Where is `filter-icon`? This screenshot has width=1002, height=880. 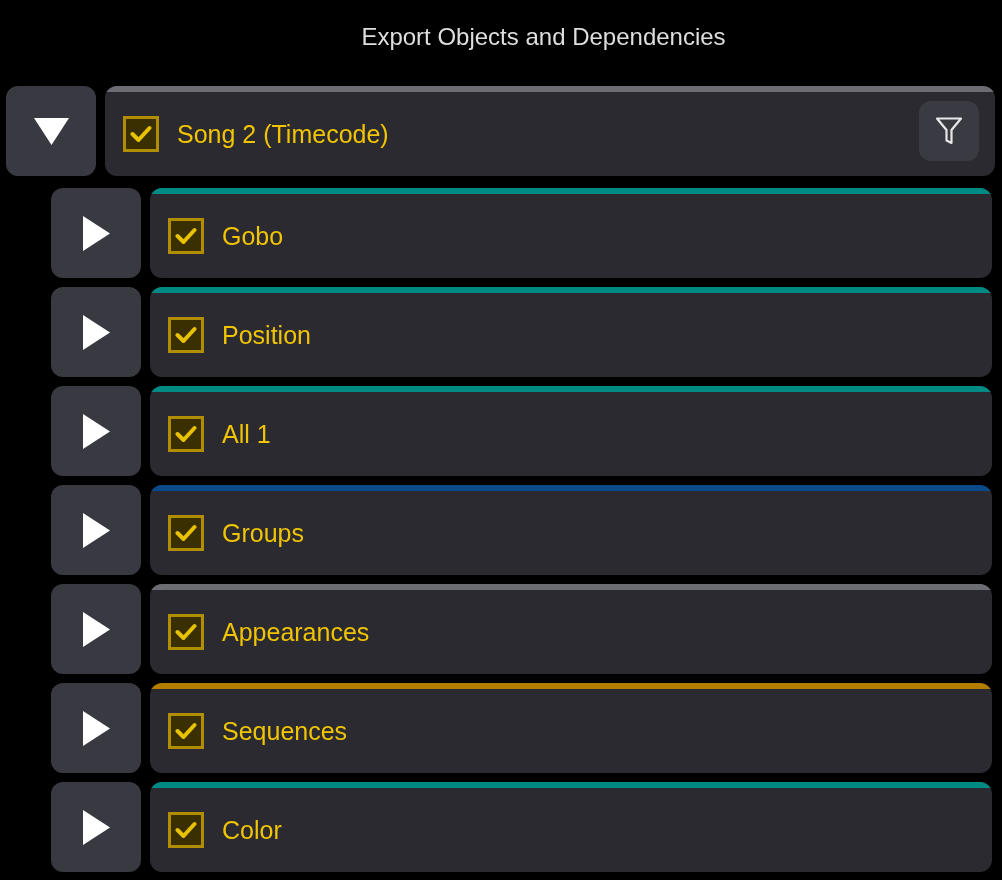
filter-icon is located at coordinates (949, 131).